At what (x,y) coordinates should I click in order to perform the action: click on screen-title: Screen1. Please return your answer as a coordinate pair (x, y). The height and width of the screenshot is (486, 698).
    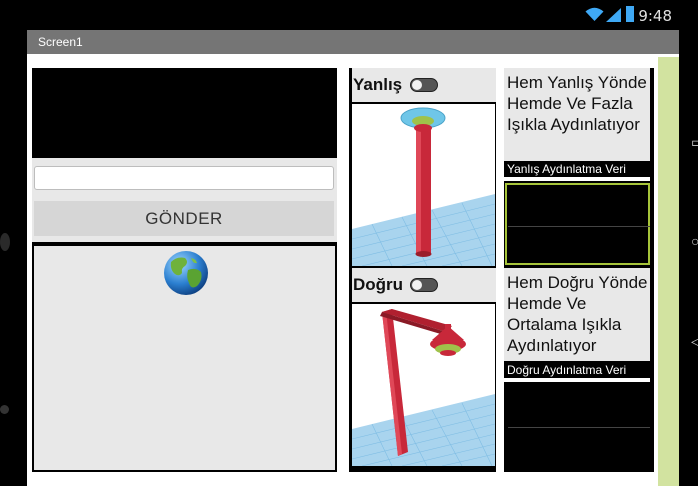
    Looking at the image, I should click on (60, 42).